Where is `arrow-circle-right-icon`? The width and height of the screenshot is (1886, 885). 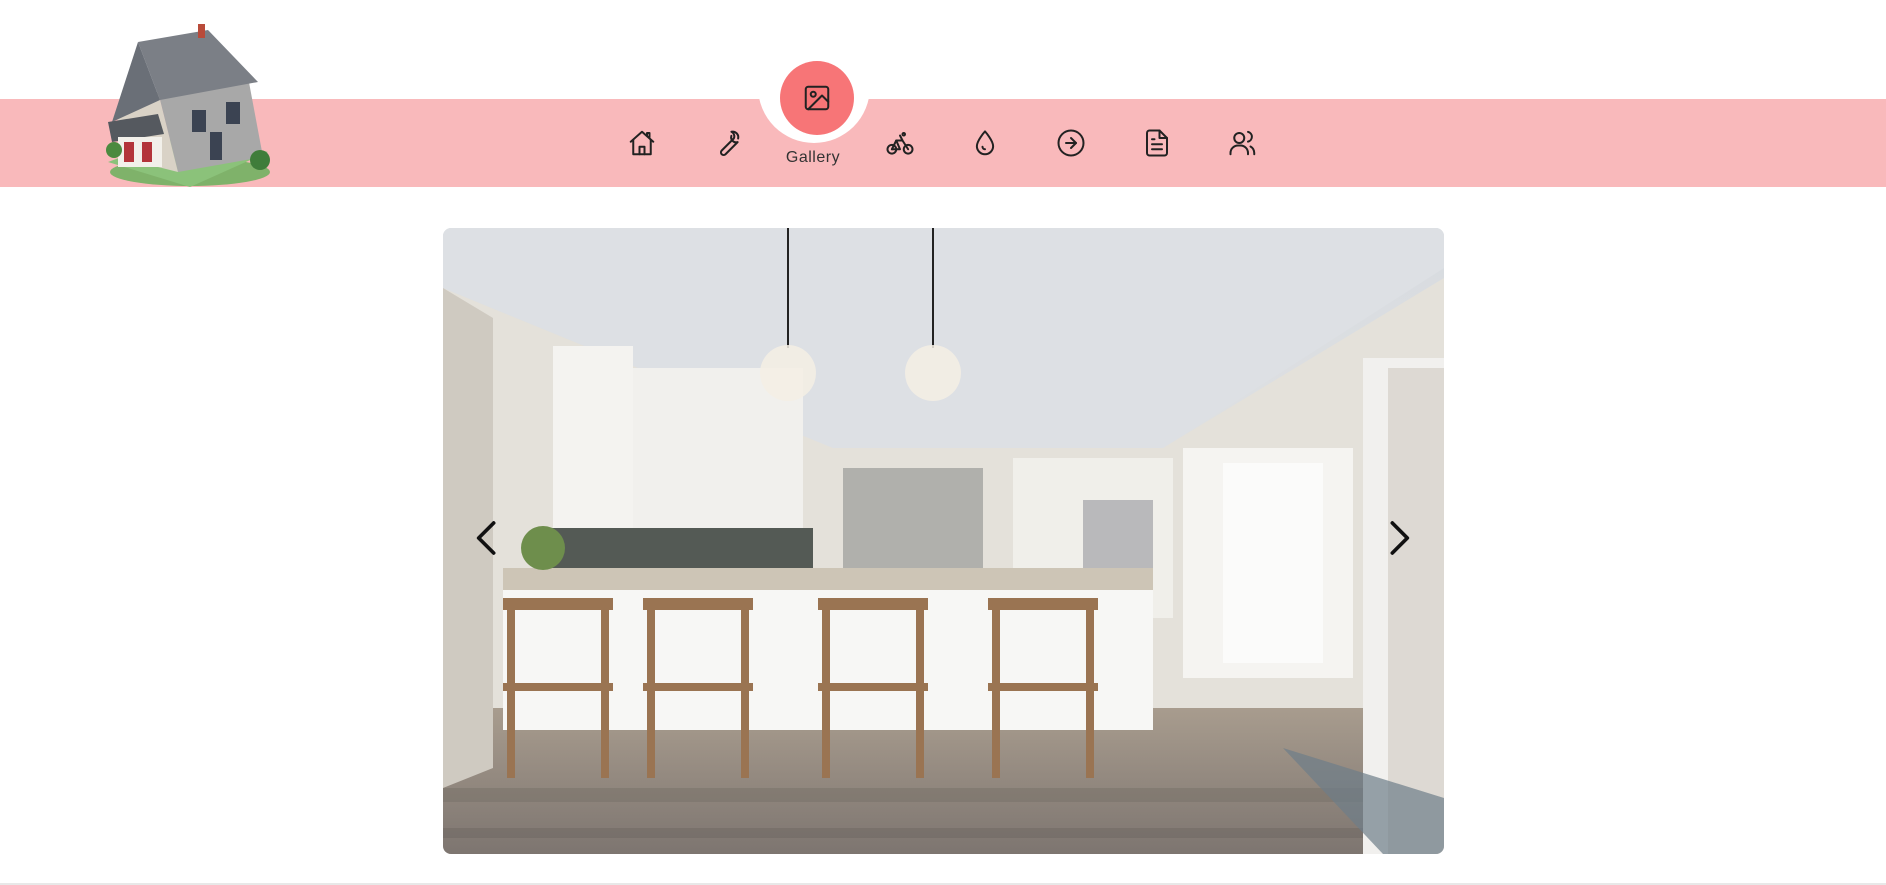 arrow-circle-right-icon is located at coordinates (1071, 143).